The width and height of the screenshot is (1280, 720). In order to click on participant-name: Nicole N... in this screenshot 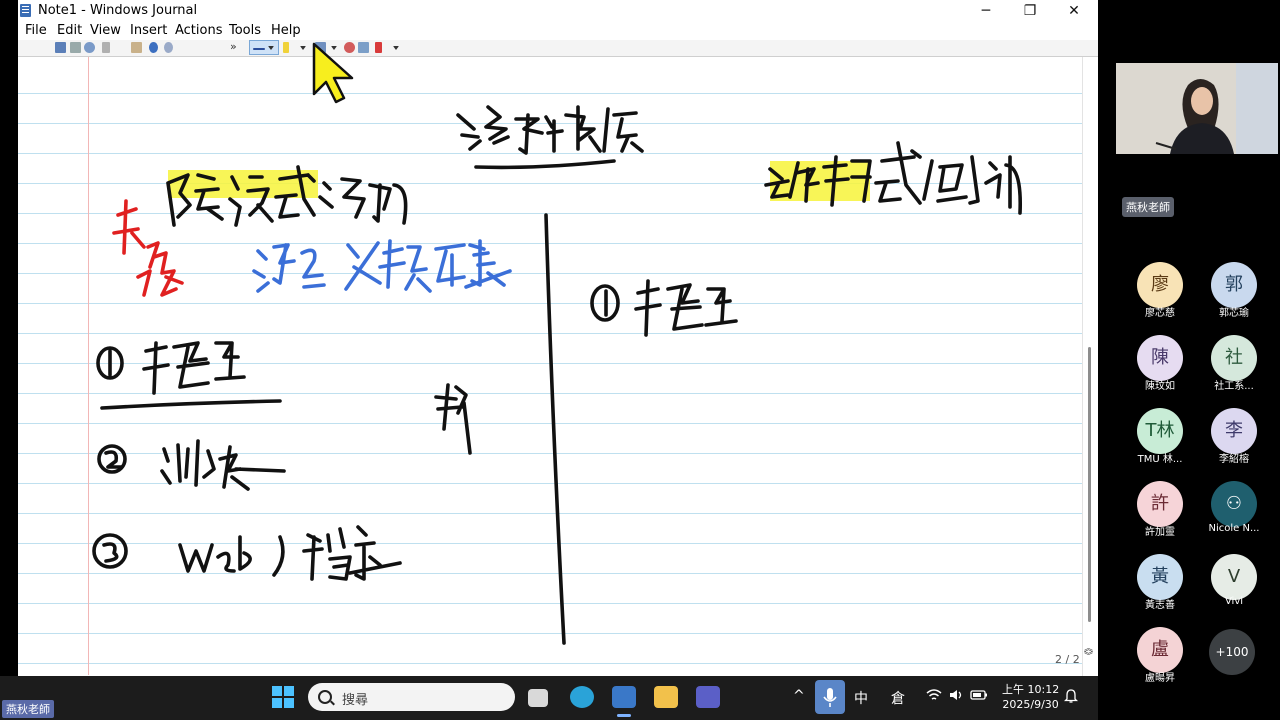, I will do `click(1234, 528)`.